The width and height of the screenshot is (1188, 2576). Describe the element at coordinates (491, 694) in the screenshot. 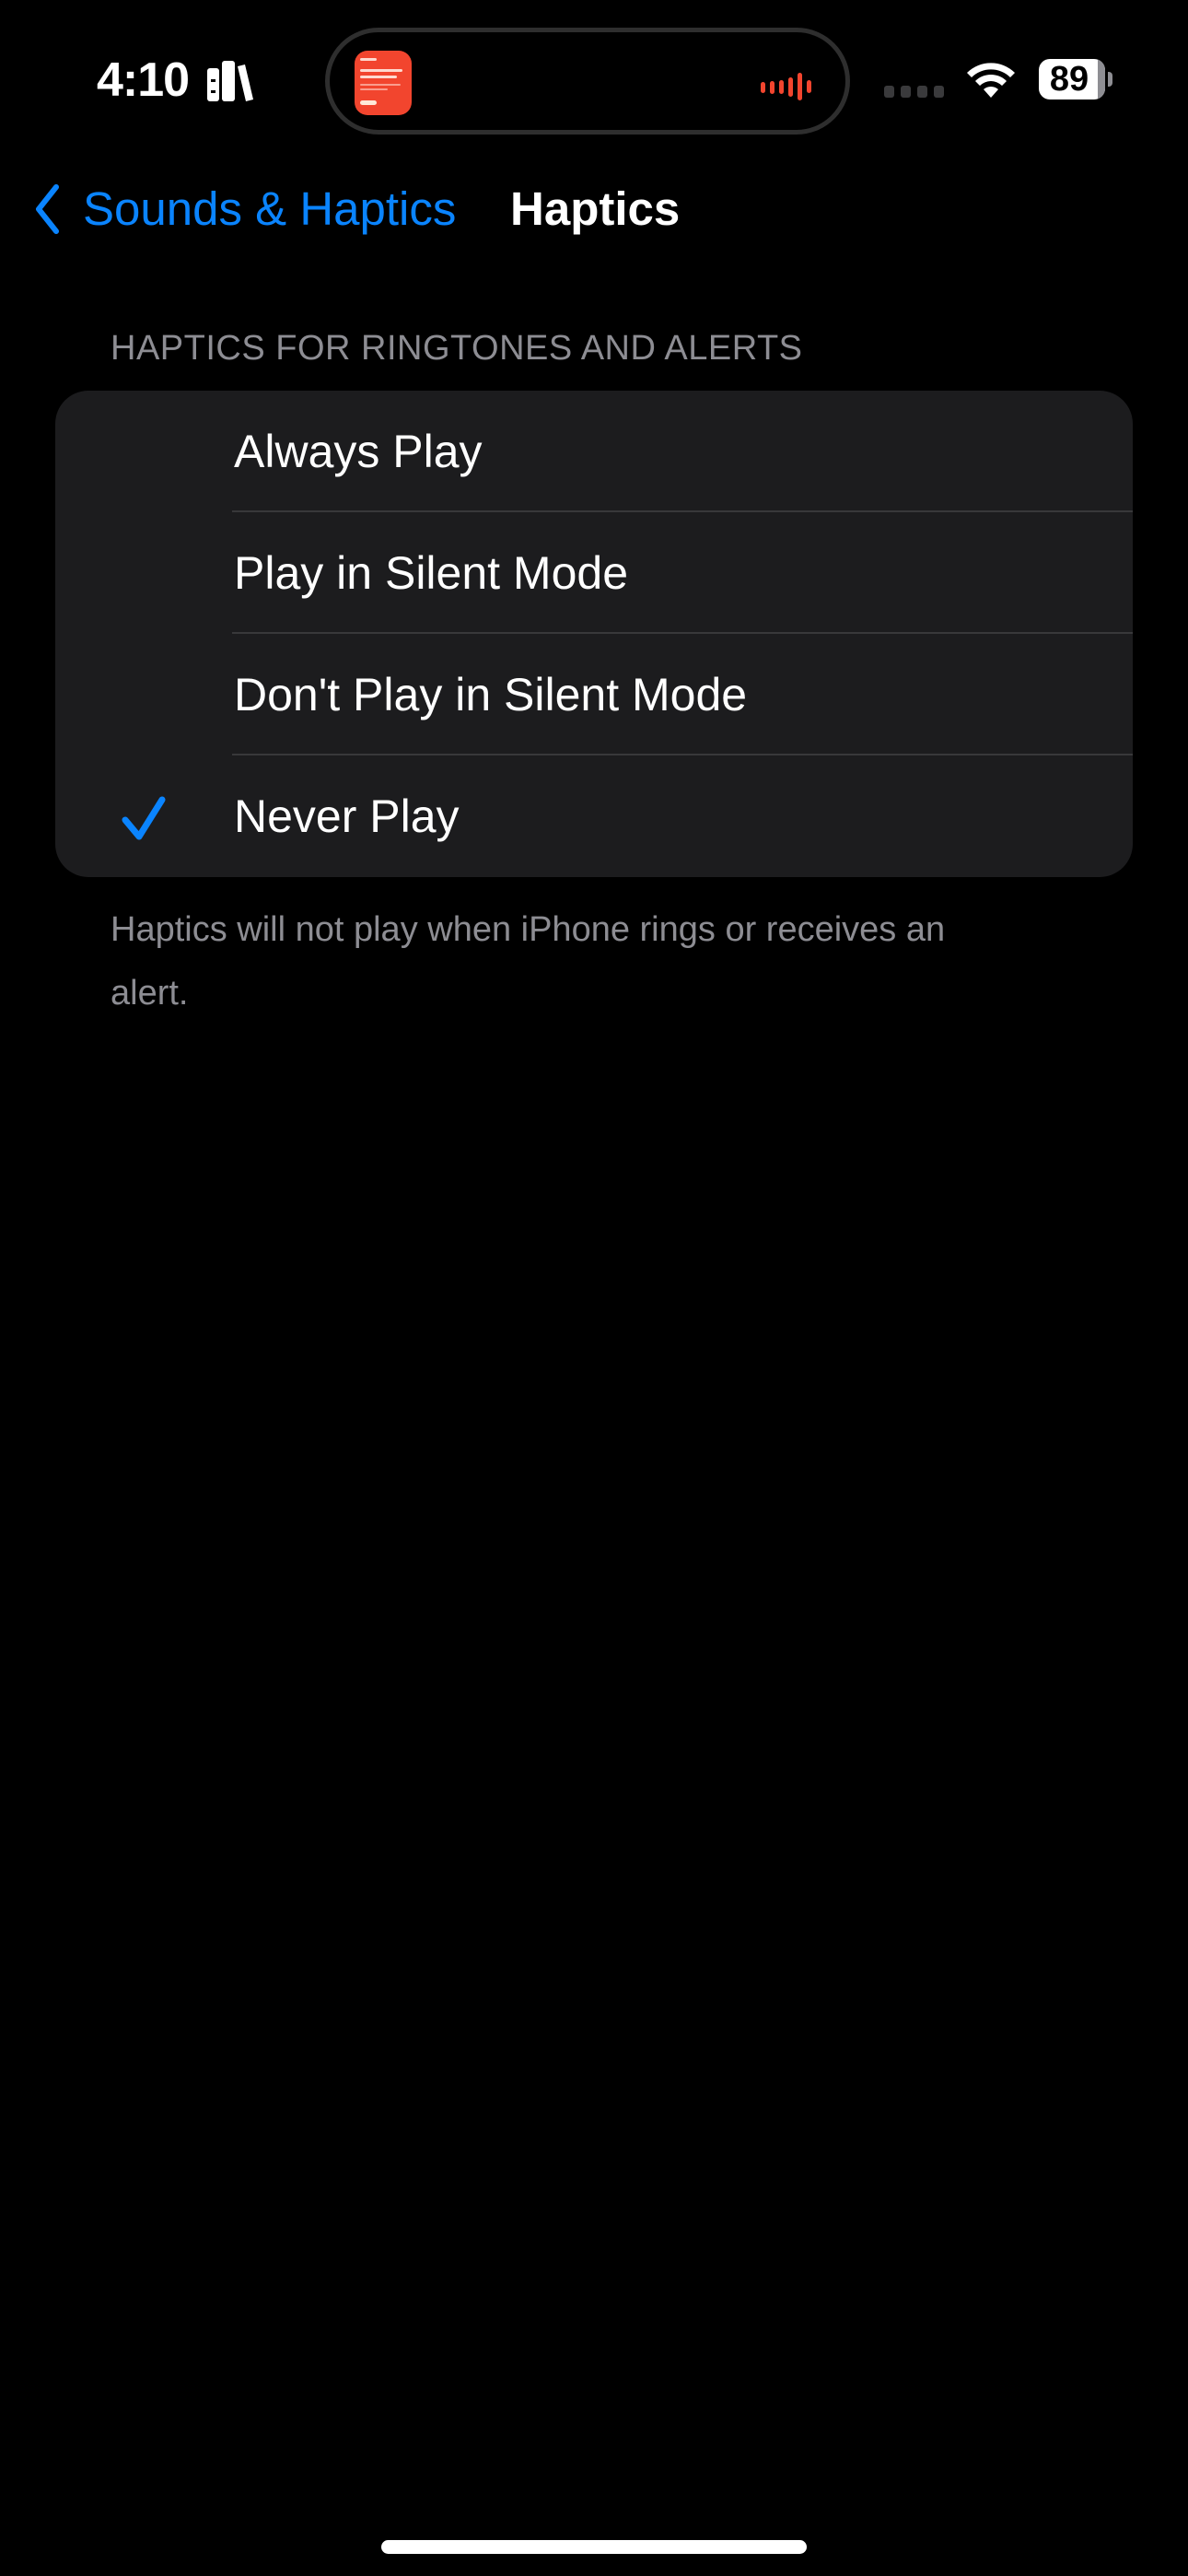

I see `option-label: Don't Play in Silent Mode` at that location.